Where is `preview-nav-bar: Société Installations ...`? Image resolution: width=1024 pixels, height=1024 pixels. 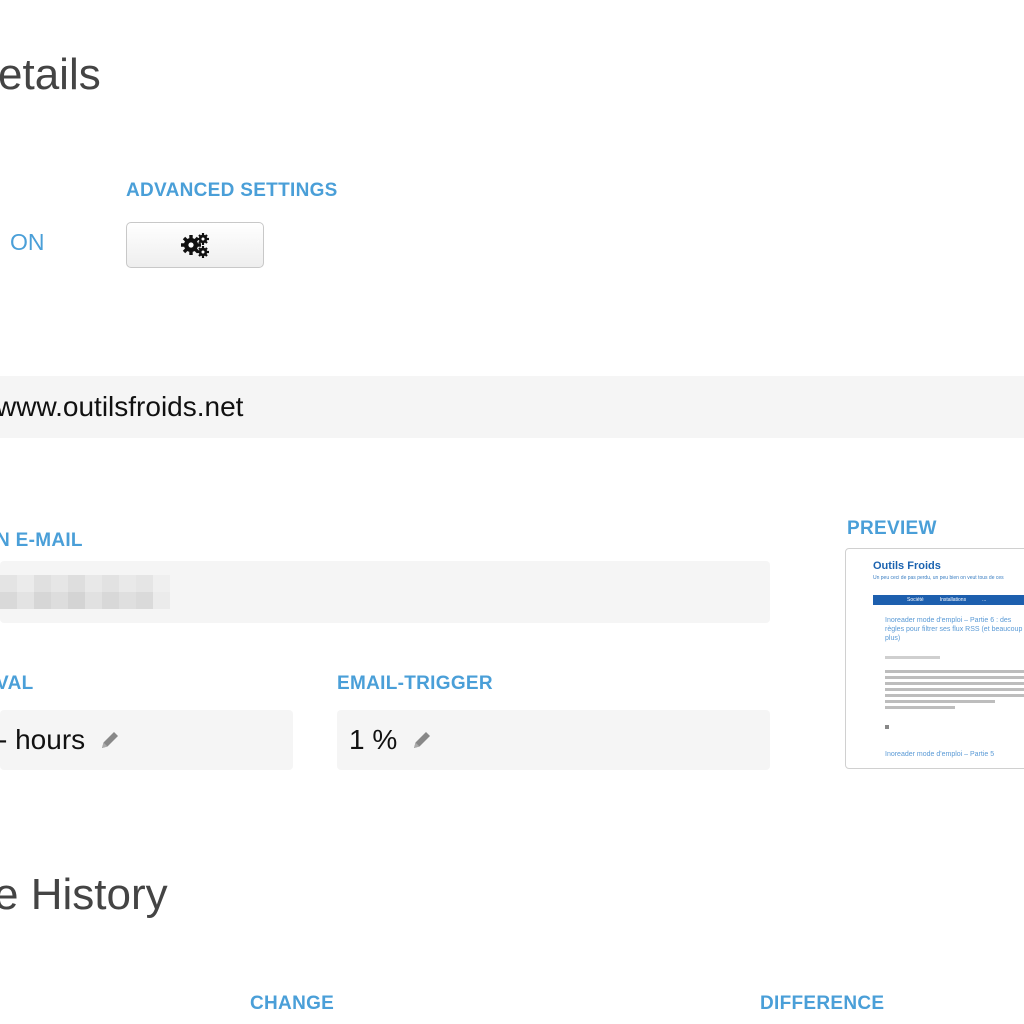
preview-nav-bar: Société Installations ... is located at coordinates (948, 600).